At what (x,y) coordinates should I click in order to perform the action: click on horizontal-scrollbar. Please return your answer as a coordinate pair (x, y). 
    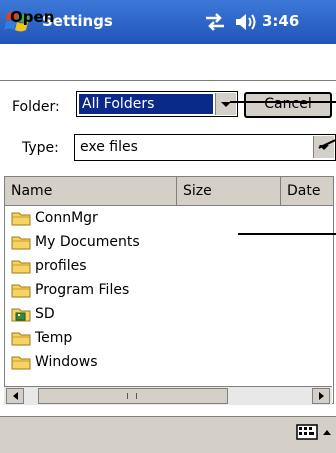
    Looking at the image, I should click on (168, 395).